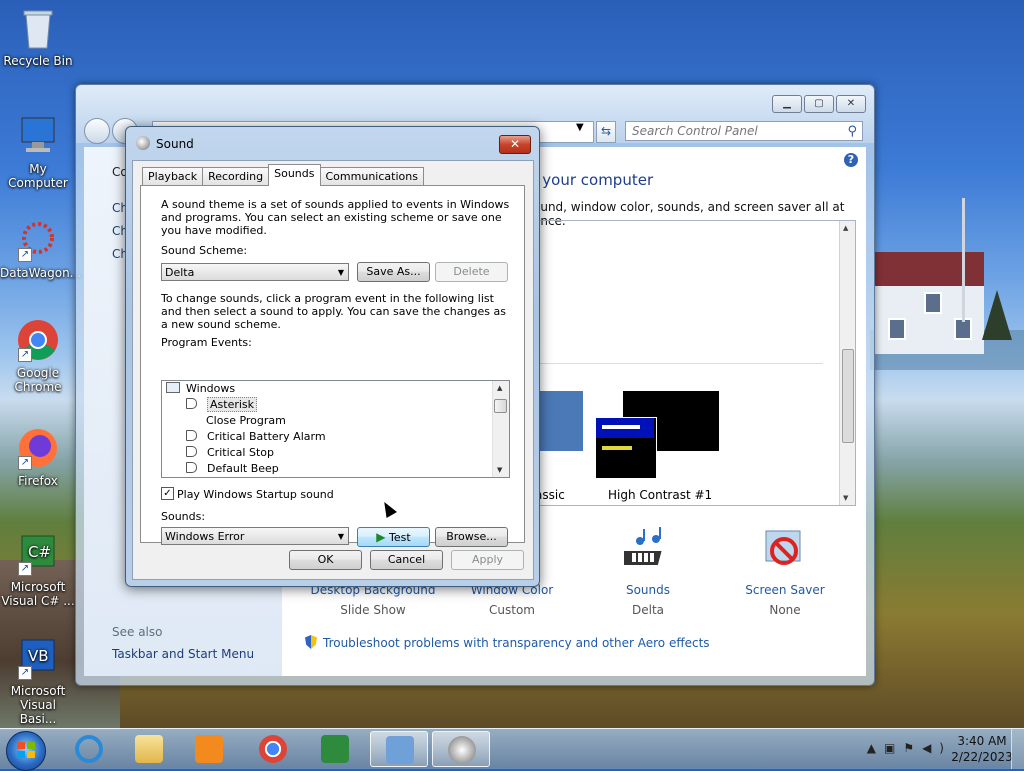 Image resolution: width=1024 pixels, height=771 pixels. I want to click on item-value: Slide Show, so click(373, 610).